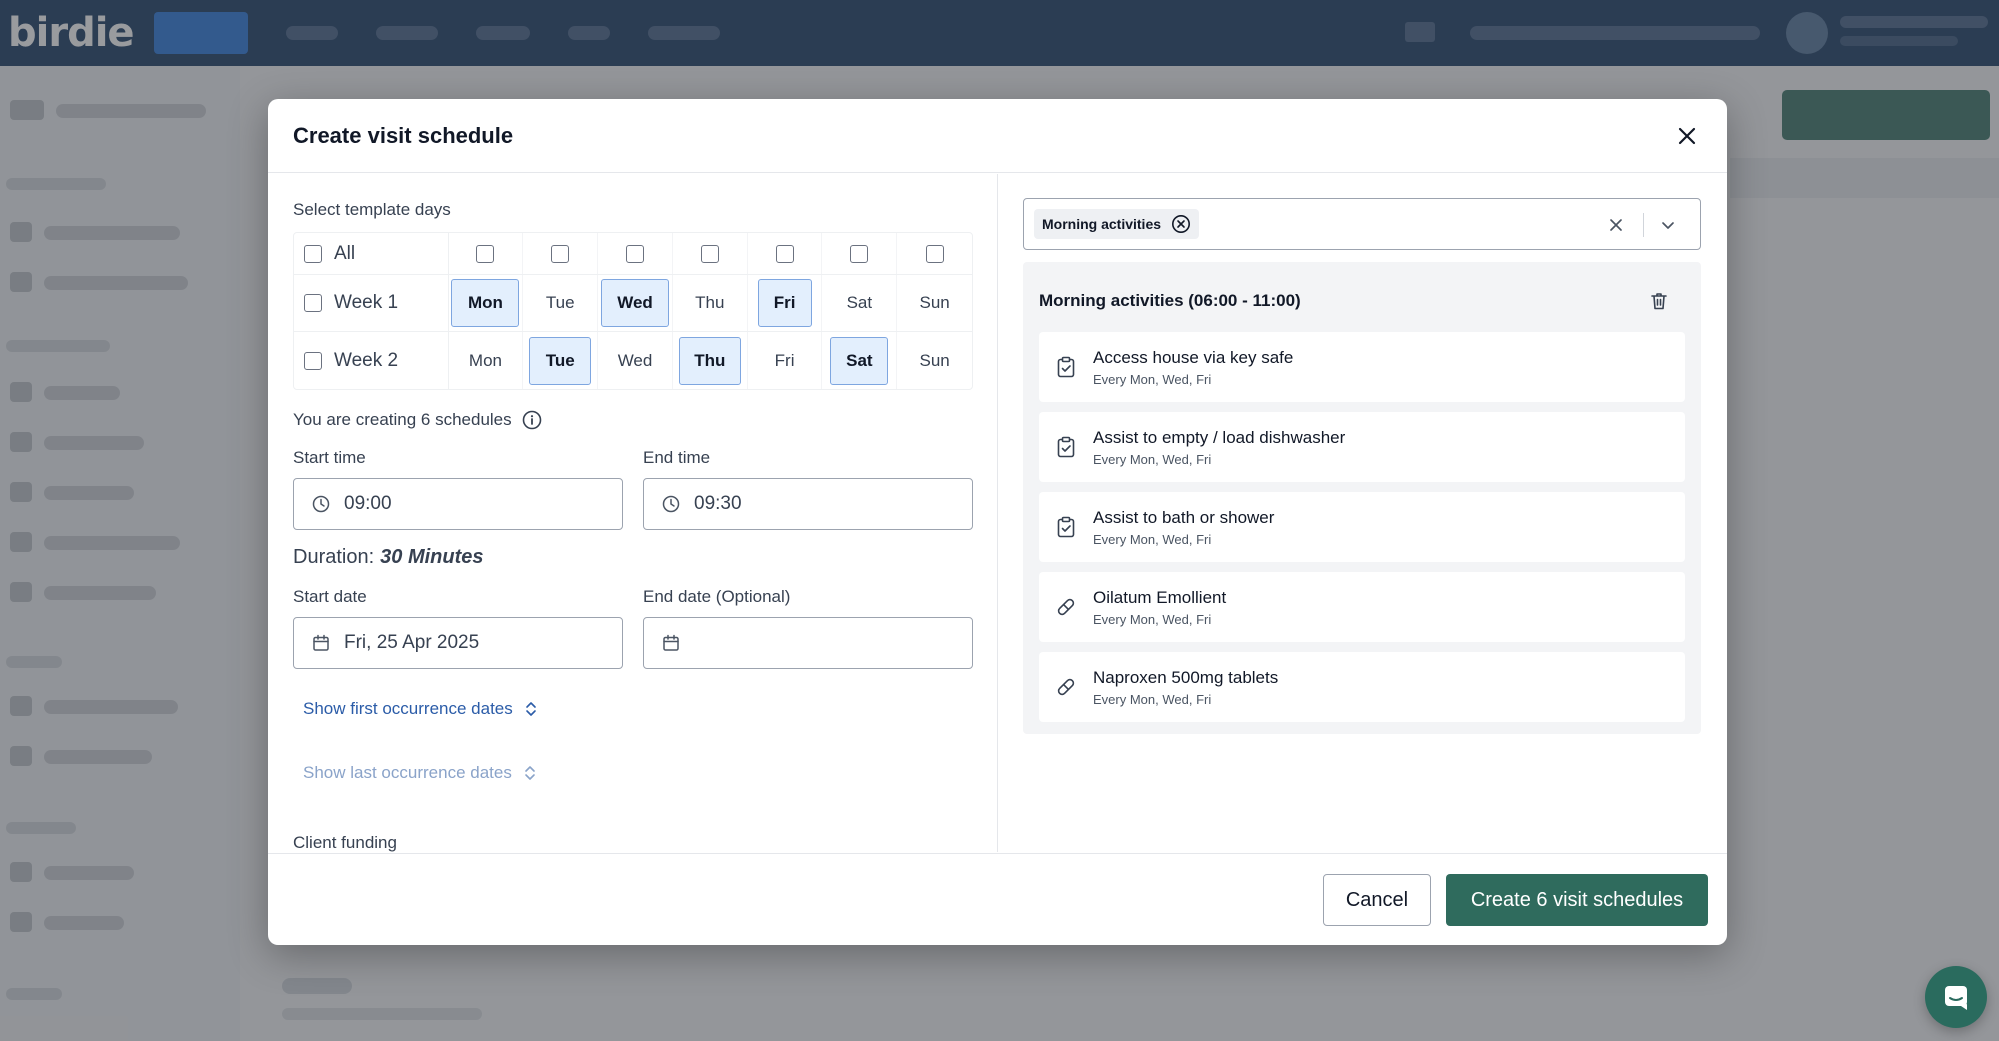 The image size is (1999, 1041). What do you see at coordinates (371, 303) in the screenshot?
I see `week-1-label-cell: Week 1` at bounding box center [371, 303].